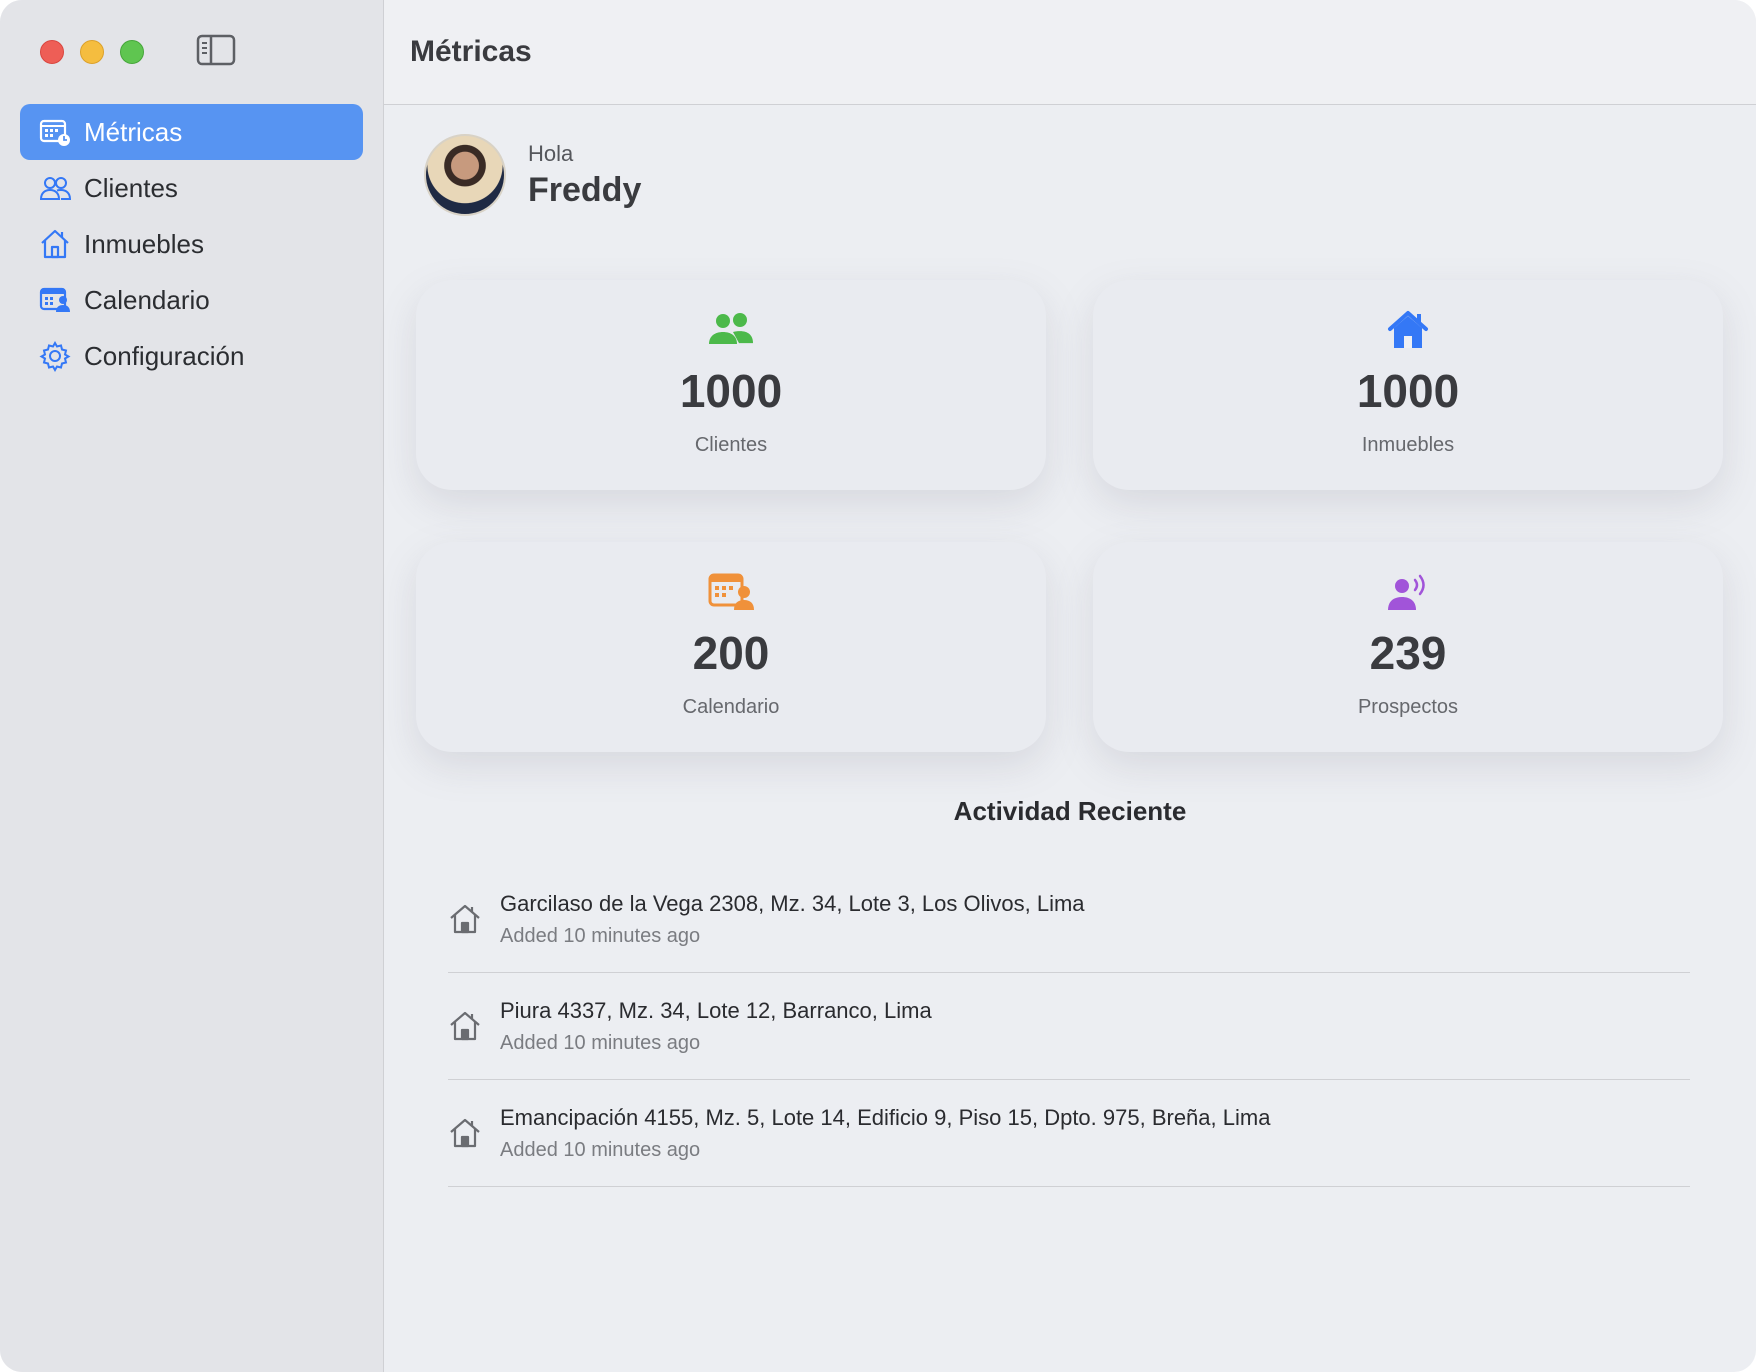 This screenshot has height=1372, width=1756. I want to click on sidebar-item-label: Métricas, so click(133, 131).